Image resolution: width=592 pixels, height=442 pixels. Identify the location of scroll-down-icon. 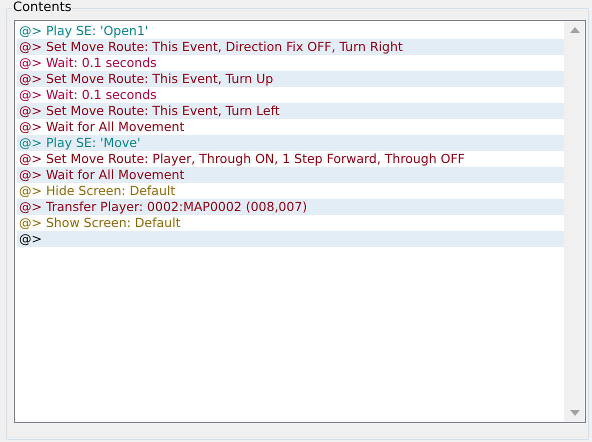
(575, 413).